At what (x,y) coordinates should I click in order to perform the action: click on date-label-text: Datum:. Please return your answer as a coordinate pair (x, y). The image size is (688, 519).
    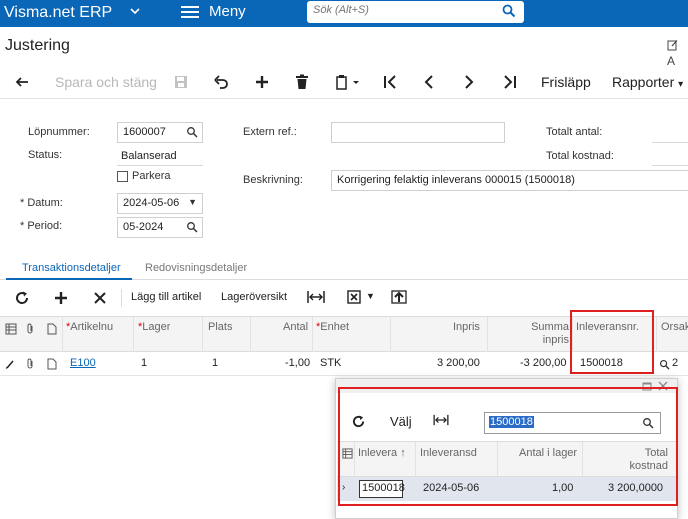
    Looking at the image, I should click on (45, 203).